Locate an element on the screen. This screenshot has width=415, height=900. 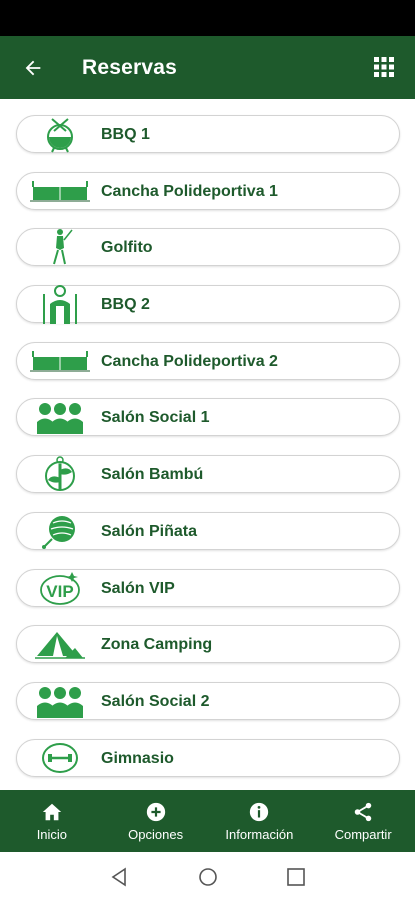
list-item-salon-pinata: Salón Piñata is located at coordinates (208, 531).